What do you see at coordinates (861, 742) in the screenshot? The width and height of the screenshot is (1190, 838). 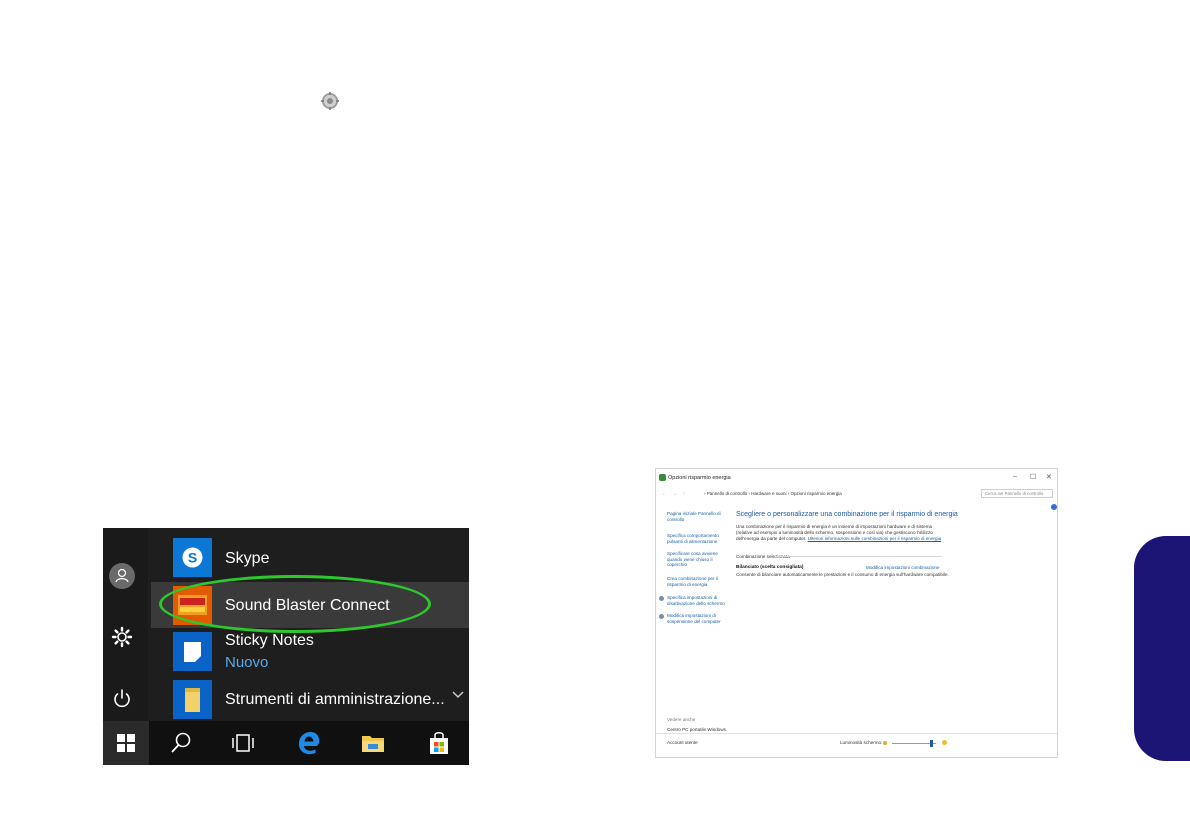 I see `brightness-label: Luminosità schermo:` at bounding box center [861, 742].